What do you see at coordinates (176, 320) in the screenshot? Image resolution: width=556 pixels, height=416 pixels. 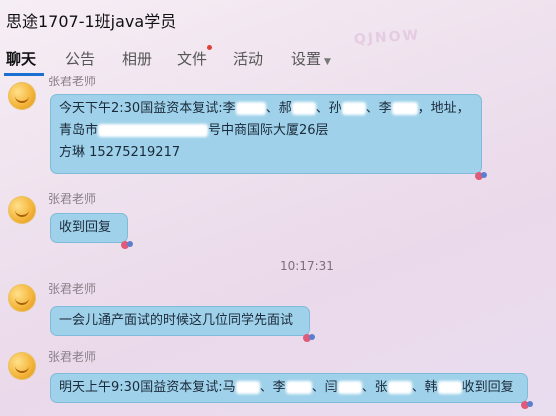 I see `message-text: 一会儿通产面试的时候这几位同学先面试` at bounding box center [176, 320].